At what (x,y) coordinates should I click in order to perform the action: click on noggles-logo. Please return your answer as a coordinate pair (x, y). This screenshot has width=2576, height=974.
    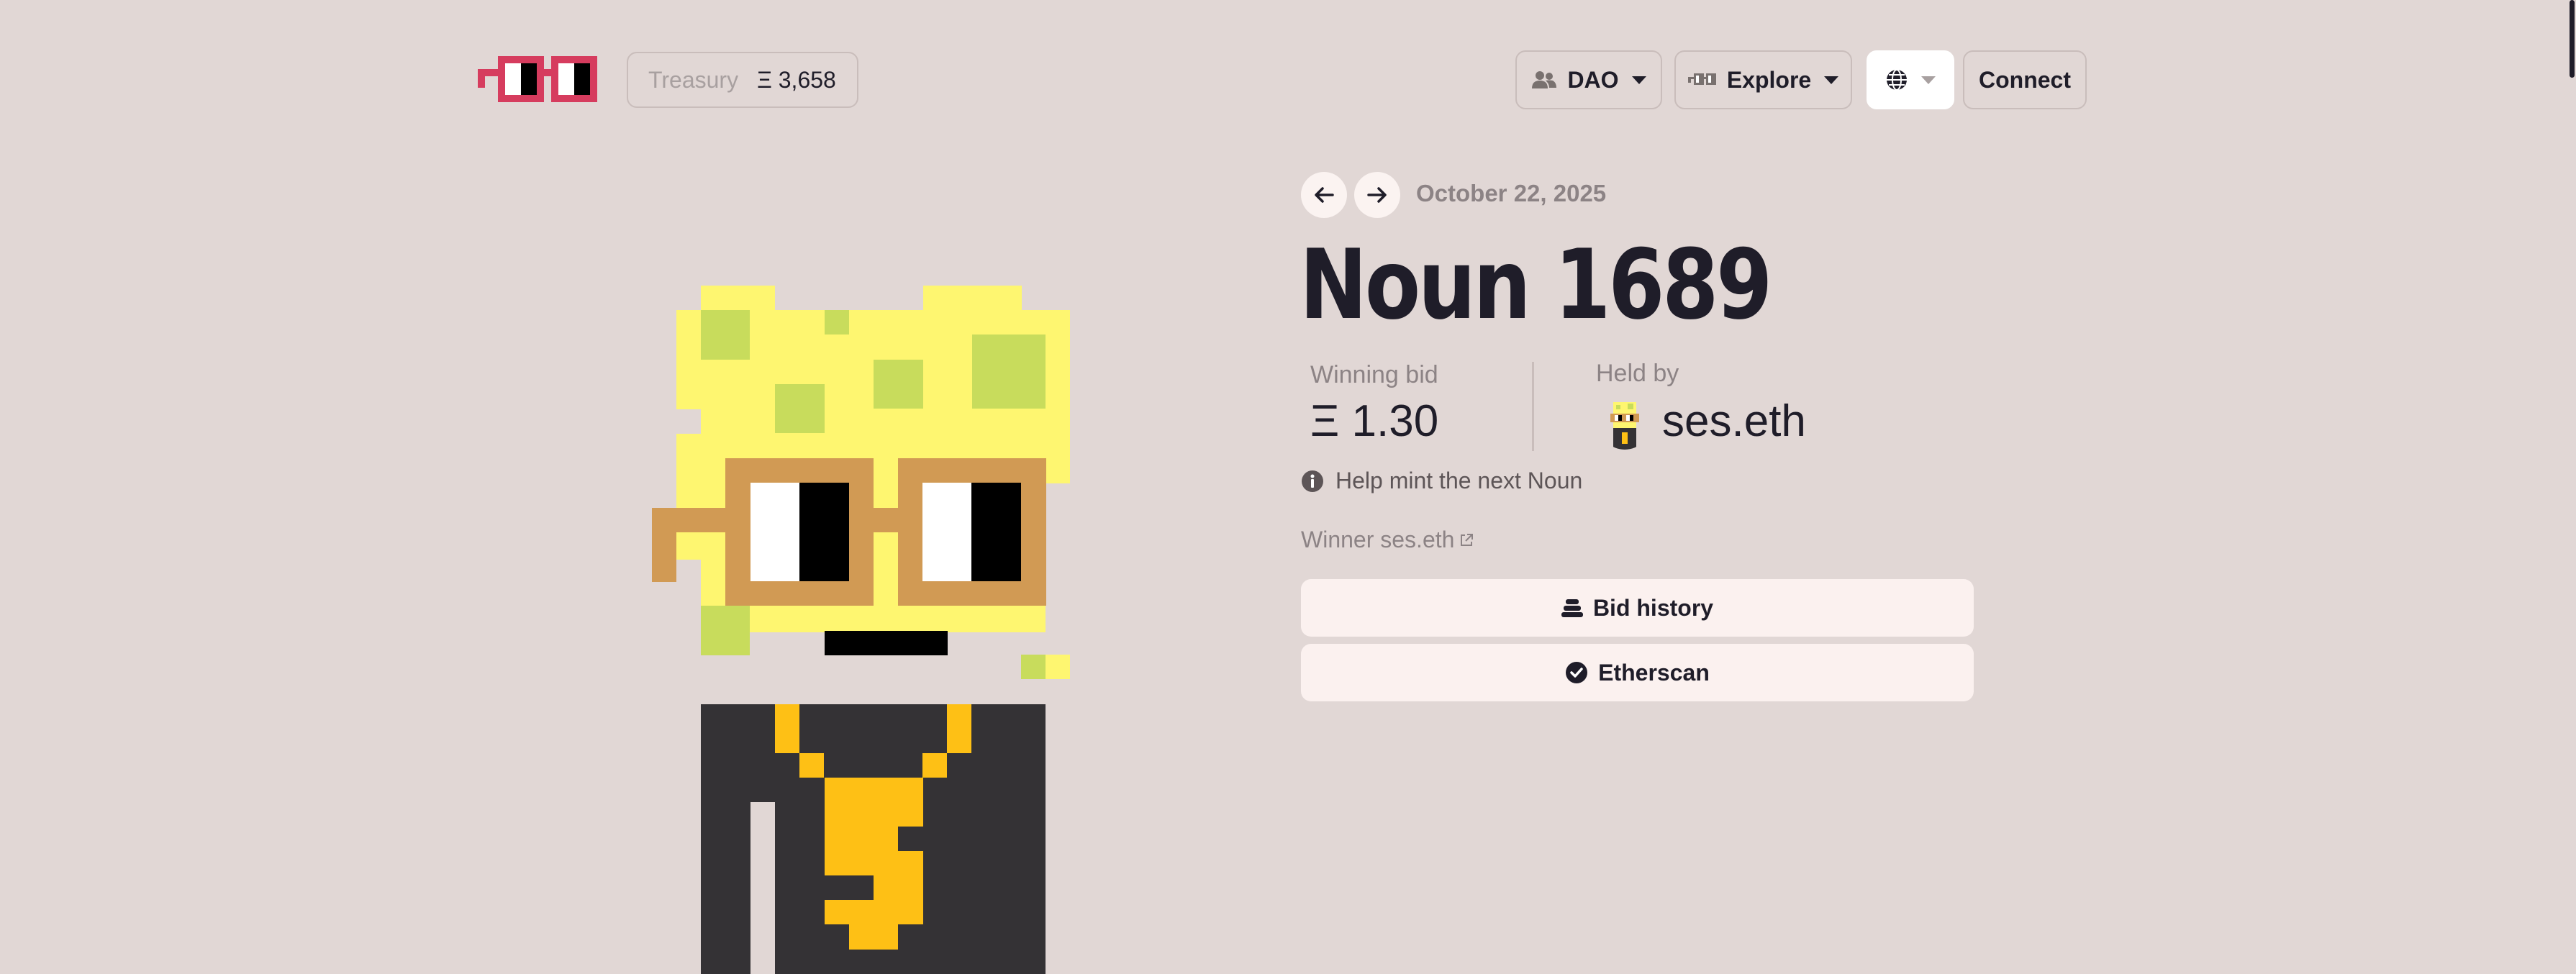
    Looking at the image, I should click on (537, 79).